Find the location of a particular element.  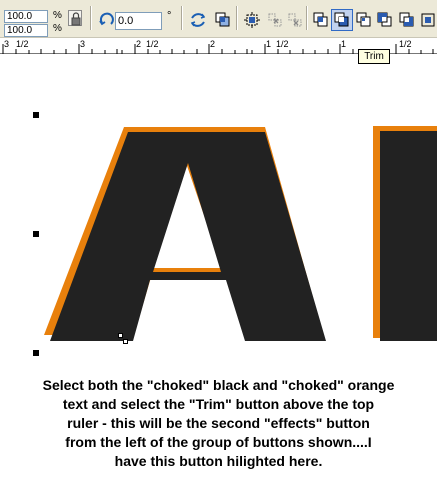

mirror-icon is located at coordinates (198, 20).